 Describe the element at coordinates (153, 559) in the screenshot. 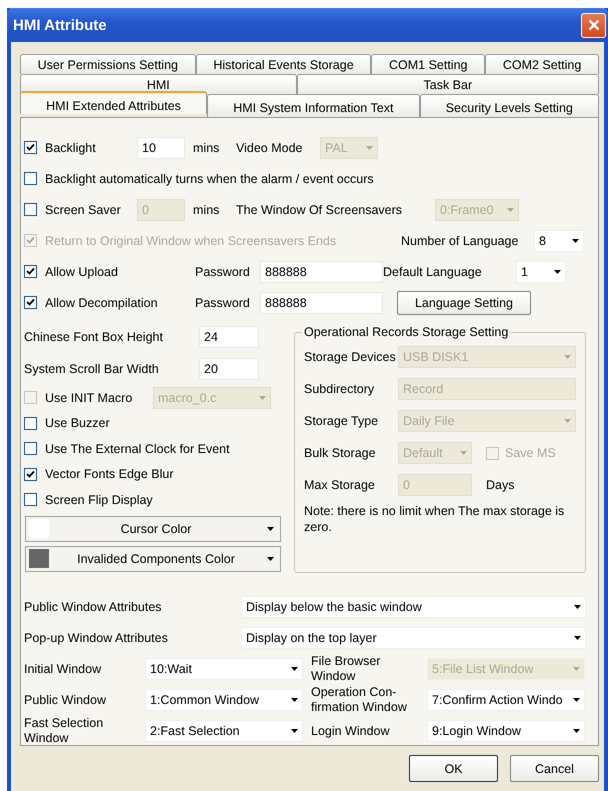

I see `color-button: Invalided Components Color` at that location.